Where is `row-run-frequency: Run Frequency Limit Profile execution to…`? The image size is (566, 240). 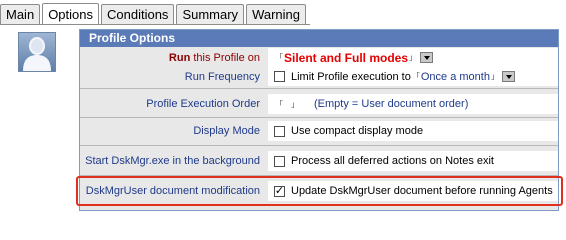 row-run-frequency: Run Frequency Limit Profile execution to… is located at coordinates (319, 76).